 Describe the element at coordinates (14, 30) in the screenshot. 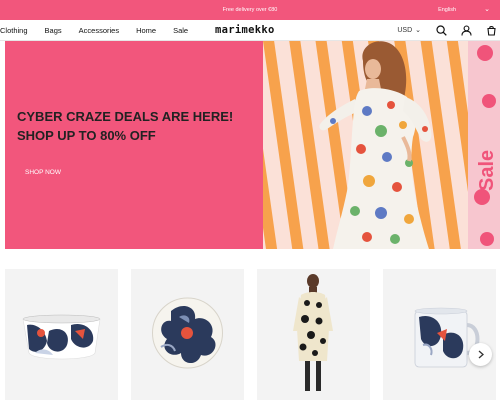

I see `nav-item-clothing: Clothing` at that location.